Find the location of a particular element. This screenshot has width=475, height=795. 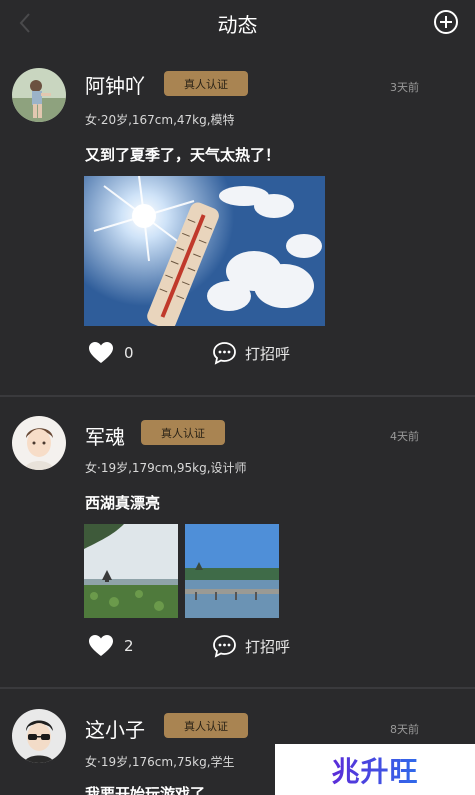

like-button: 2 is located at coordinates (111, 646).